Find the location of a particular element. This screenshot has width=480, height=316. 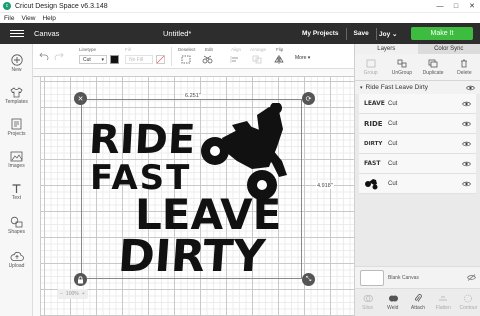

section-title: Canvas is located at coordinates (47, 33).